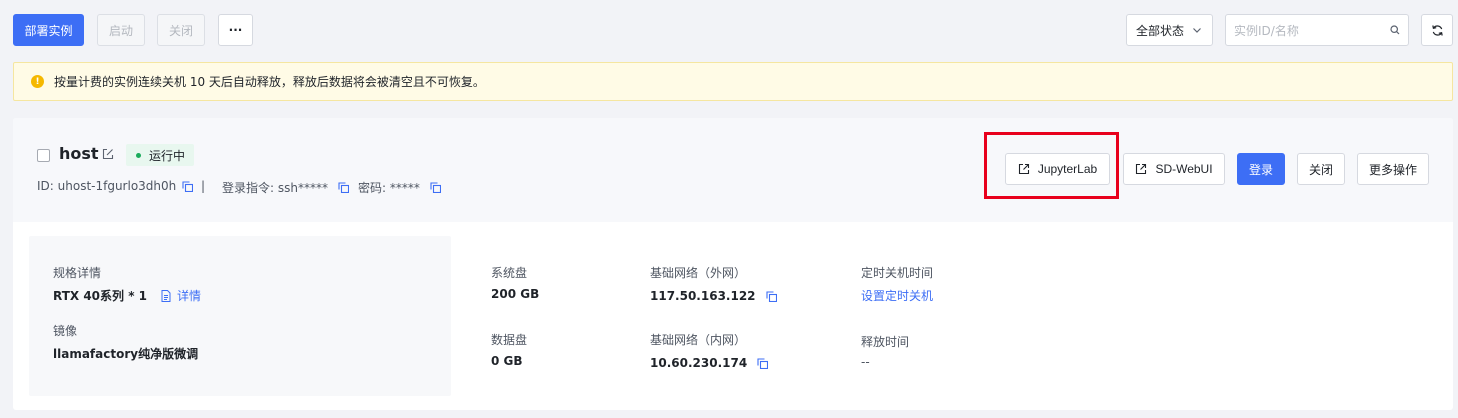 This screenshot has height=418, width=1458. I want to click on instance-id-text: ID: uhost-1fgurlo3dh0h, so click(107, 186).